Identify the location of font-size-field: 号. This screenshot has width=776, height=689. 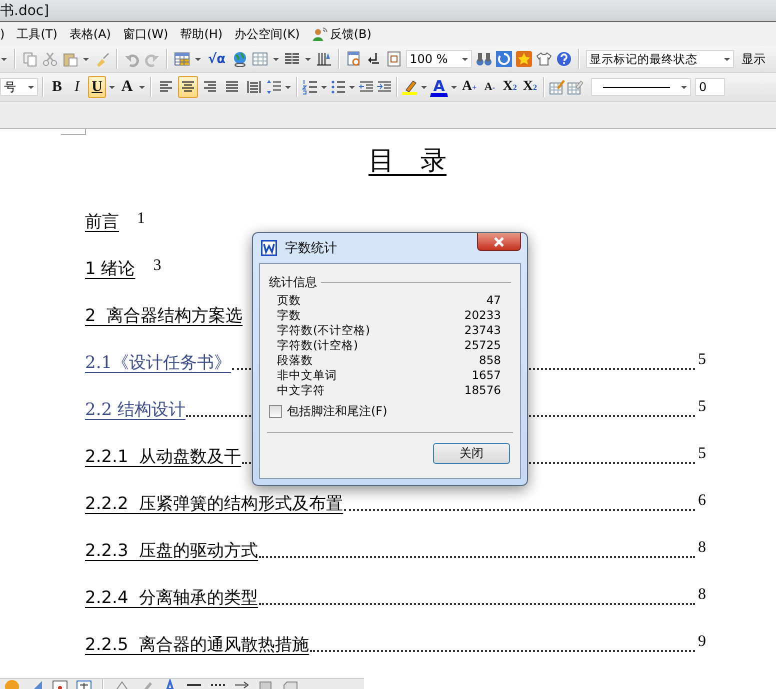
(19, 87).